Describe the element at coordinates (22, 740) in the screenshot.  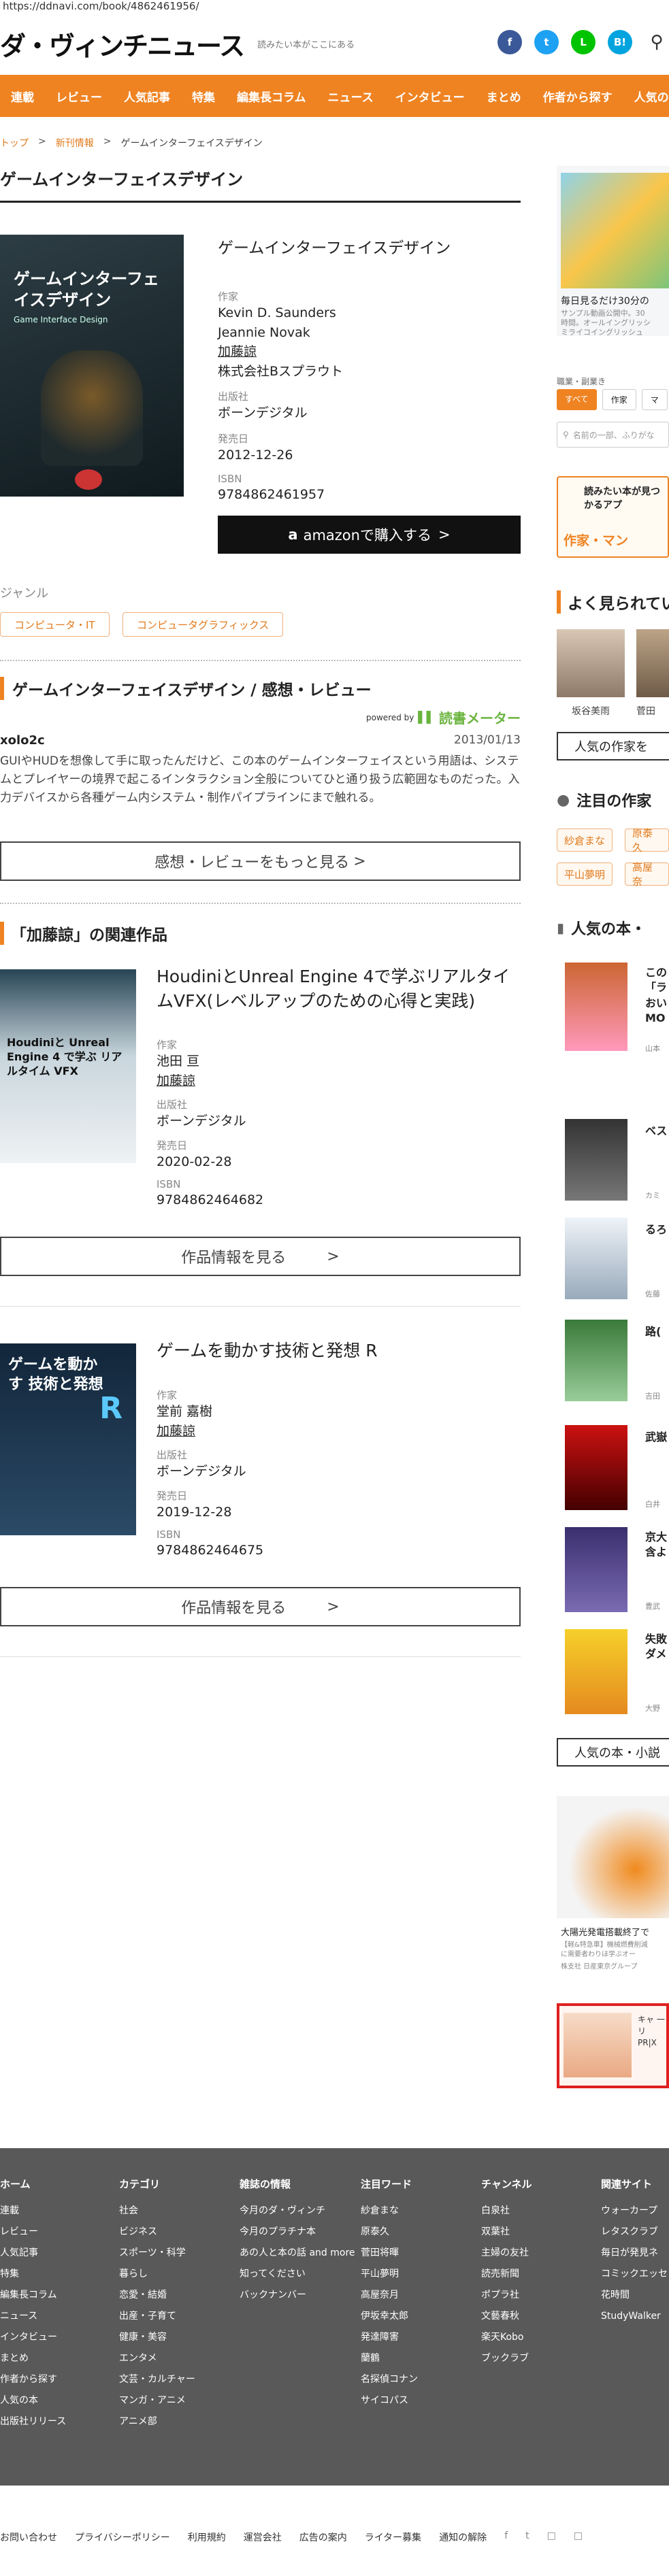
I see `review-user: xolo2c` at that location.